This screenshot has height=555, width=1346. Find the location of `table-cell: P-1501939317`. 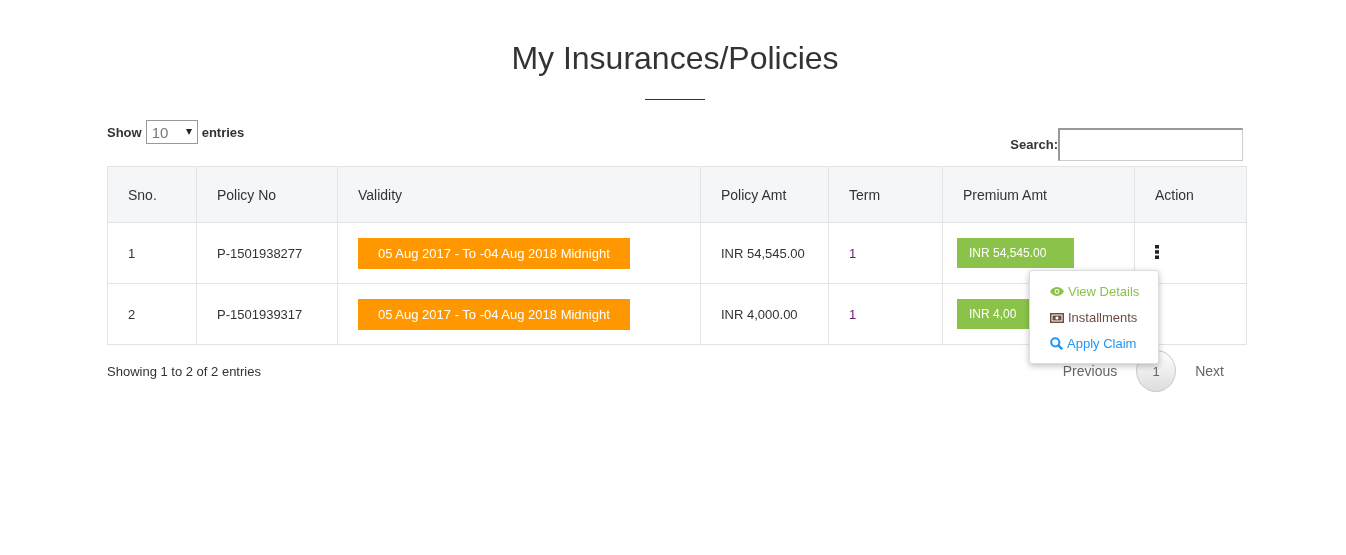

table-cell: P-1501939317 is located at coordinates (267, 314).